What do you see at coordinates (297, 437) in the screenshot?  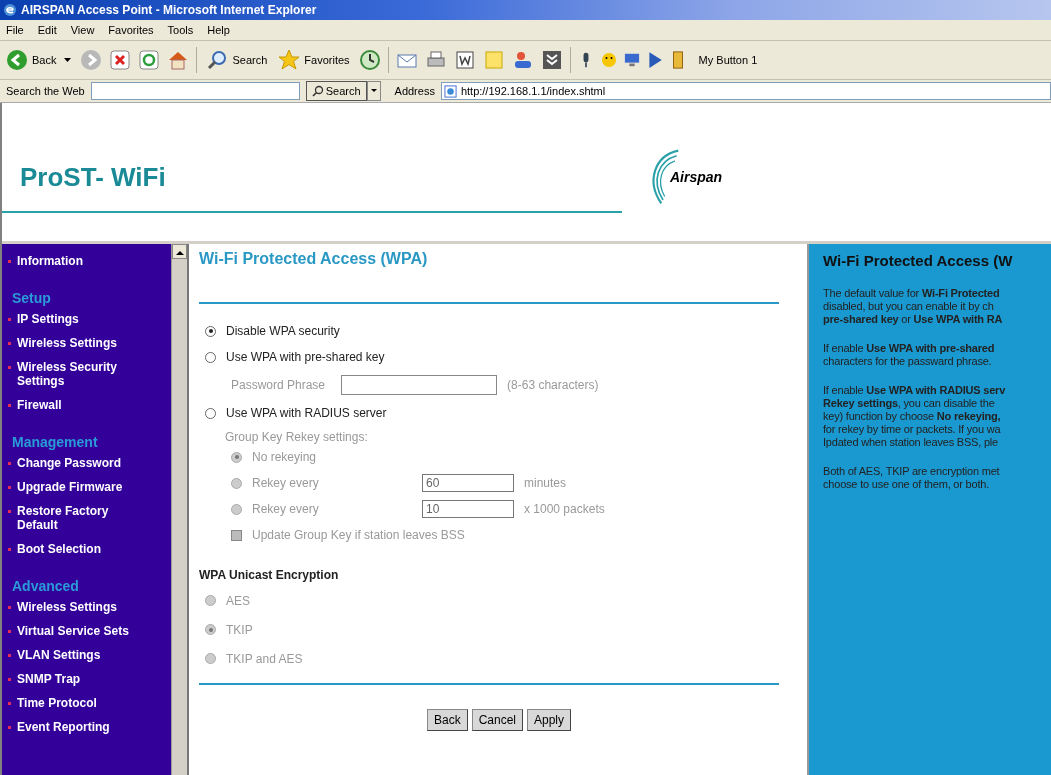 I see `rekey-settings-label: Group Key Rekey settings:` at bounding box center [297, 437].